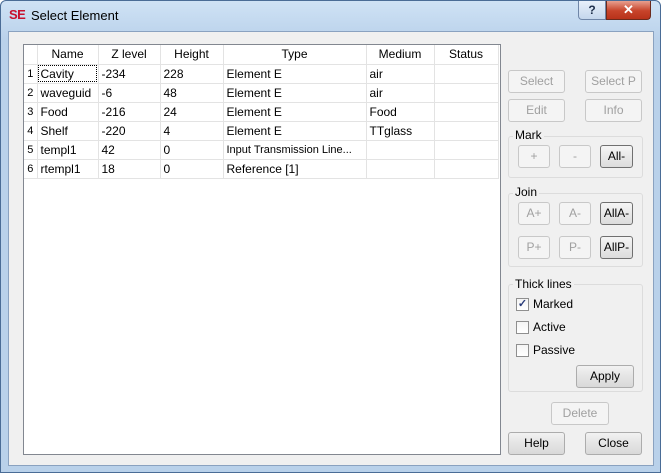 This screenshot has height=473, width=661. I want to click on table-row: 3 Food -216 24 Element E Food, so click(261, 112).